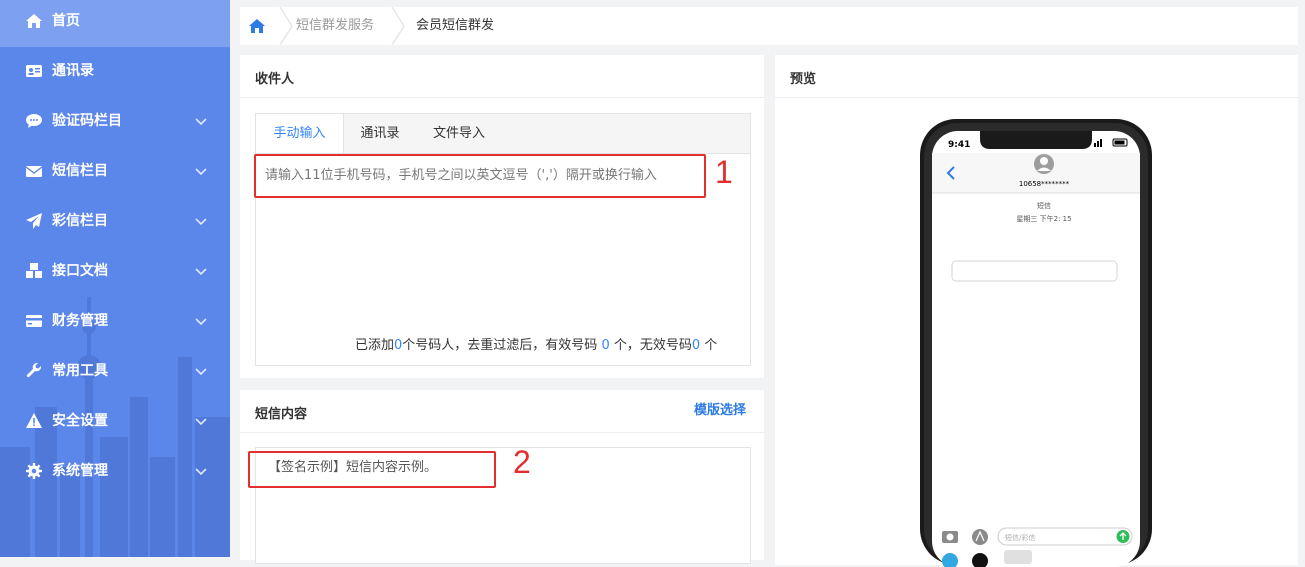 This screenshot has width=1305, height=567. I want to click on valid-count: 0, so click(605, 345).